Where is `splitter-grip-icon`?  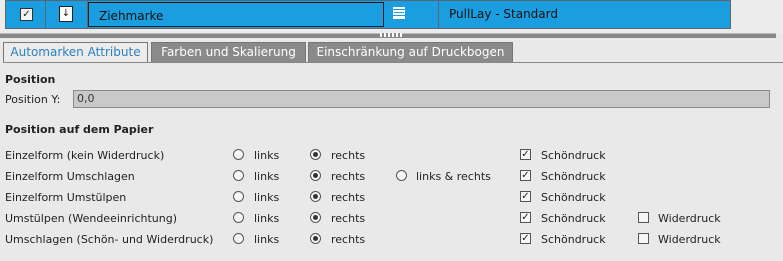 splitter-grip-icon is located at coordinates (391, 35).